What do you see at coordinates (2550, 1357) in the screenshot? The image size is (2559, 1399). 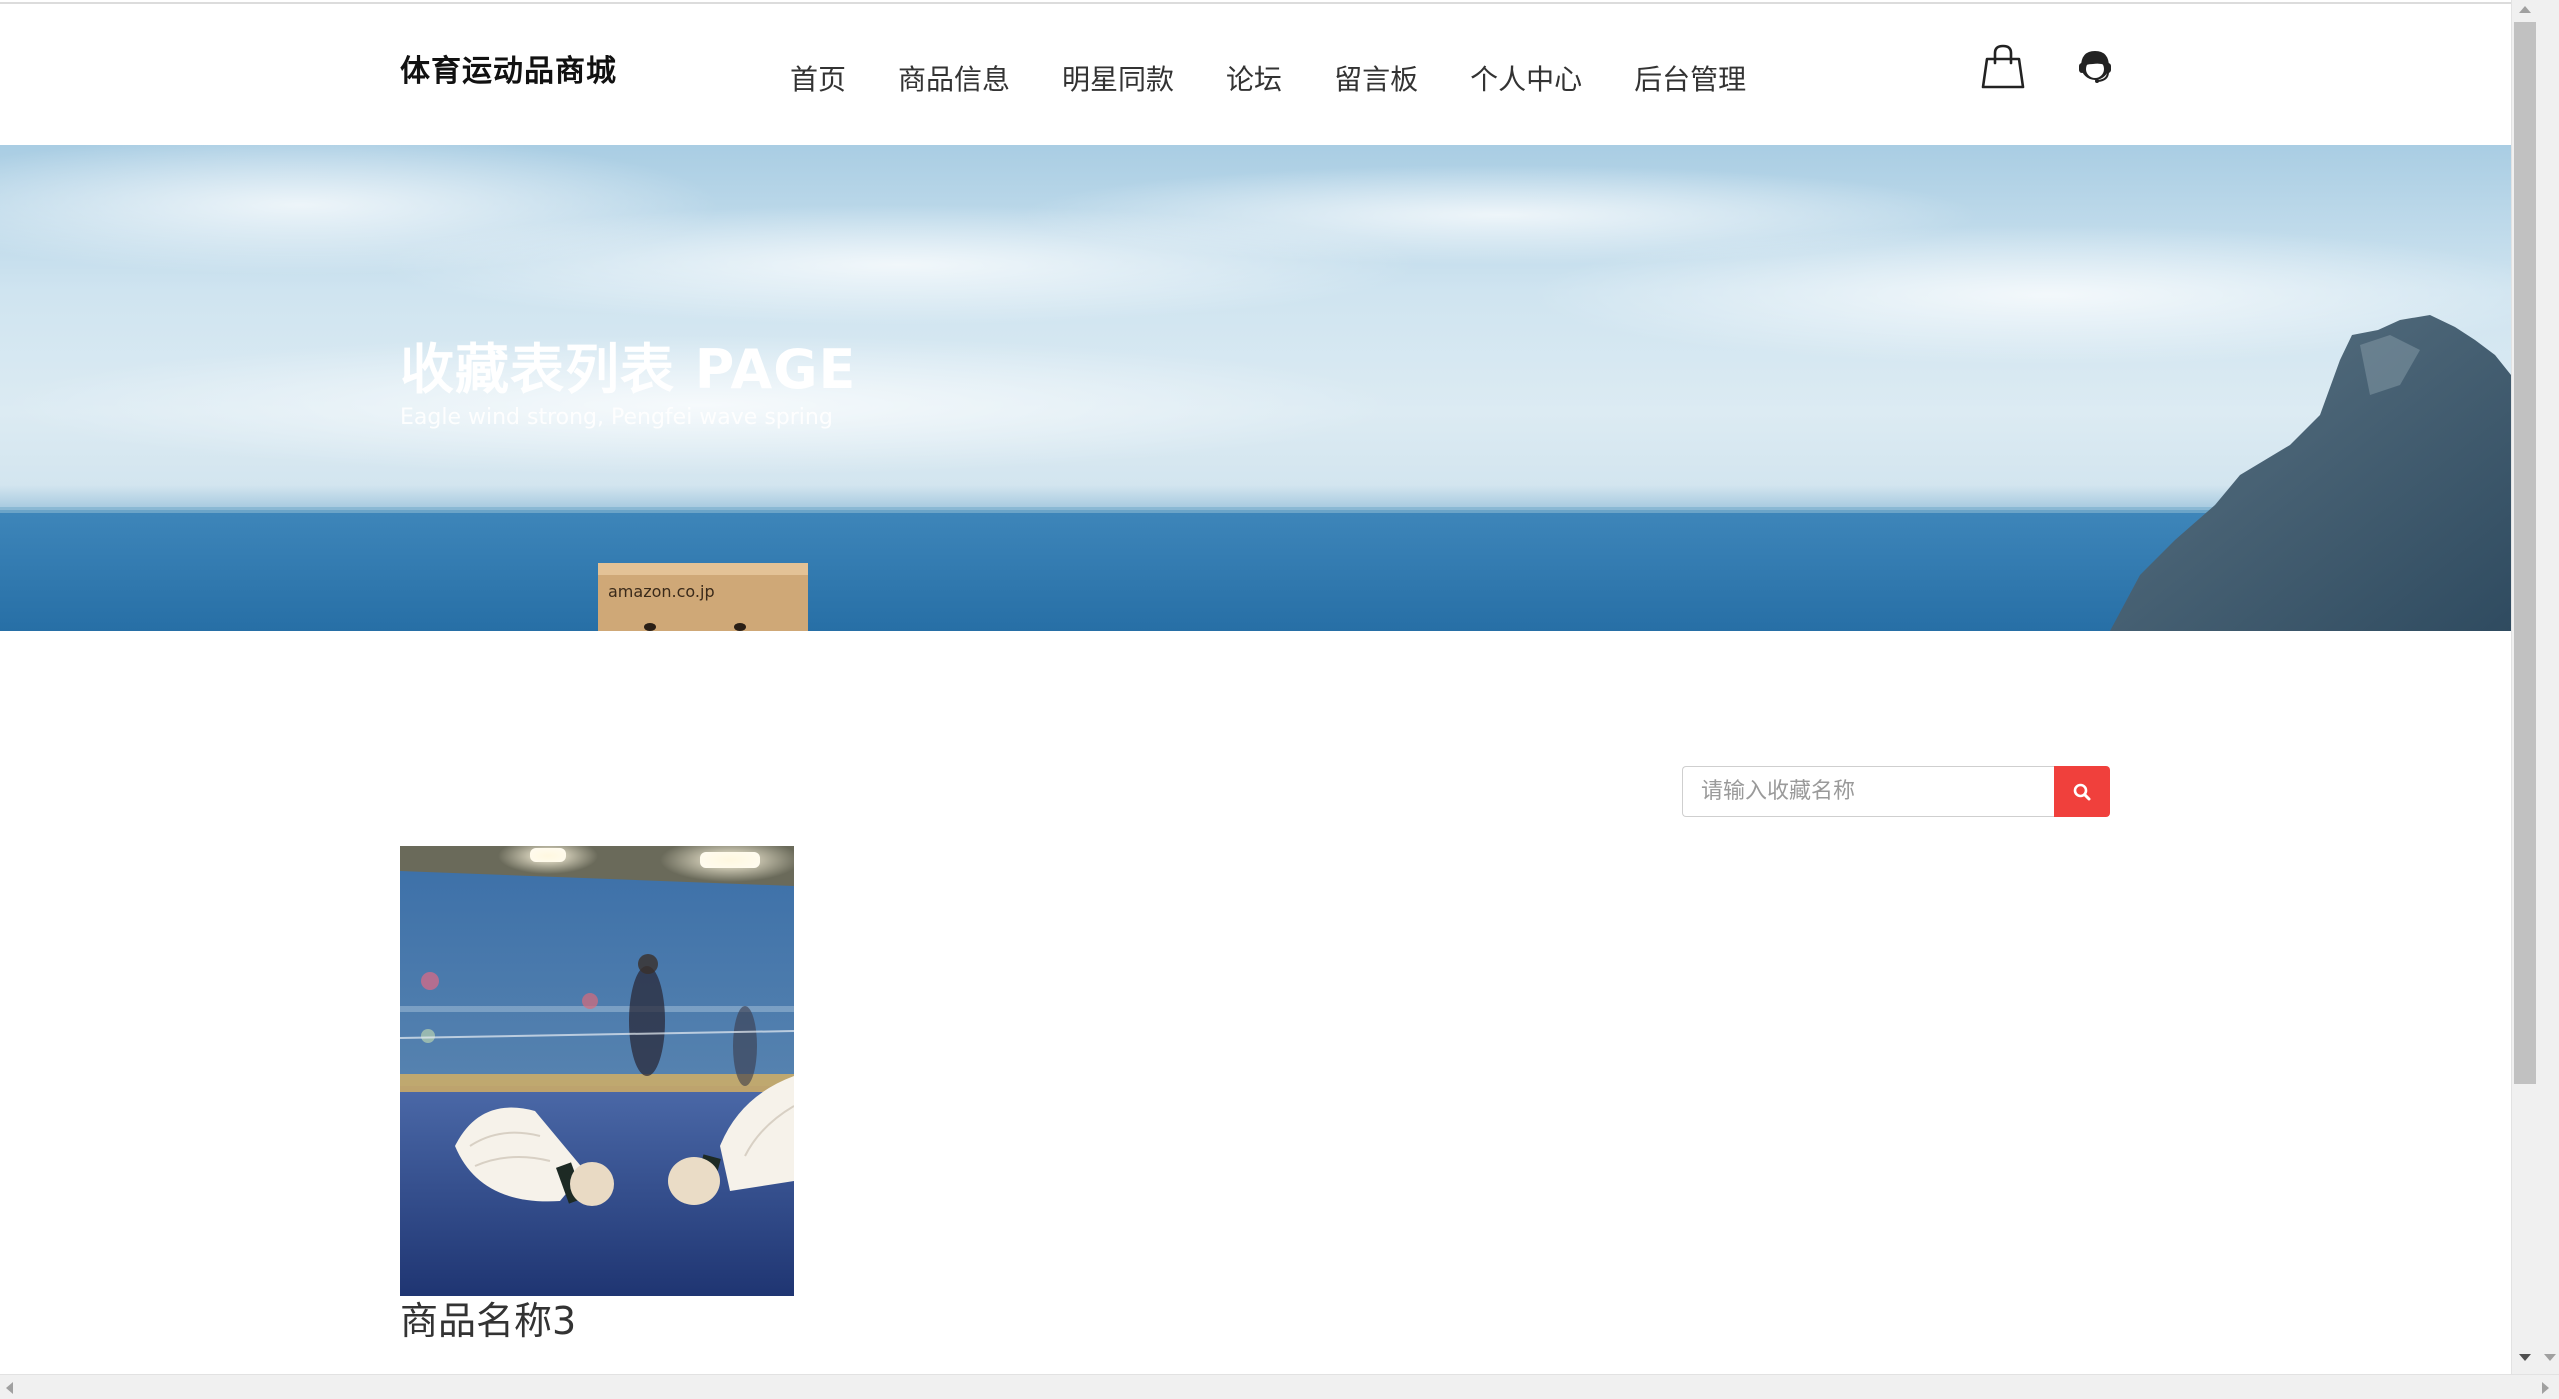 I see `scroll-down-arrow-secondary-icon` at bounding box center [2550, 1357].